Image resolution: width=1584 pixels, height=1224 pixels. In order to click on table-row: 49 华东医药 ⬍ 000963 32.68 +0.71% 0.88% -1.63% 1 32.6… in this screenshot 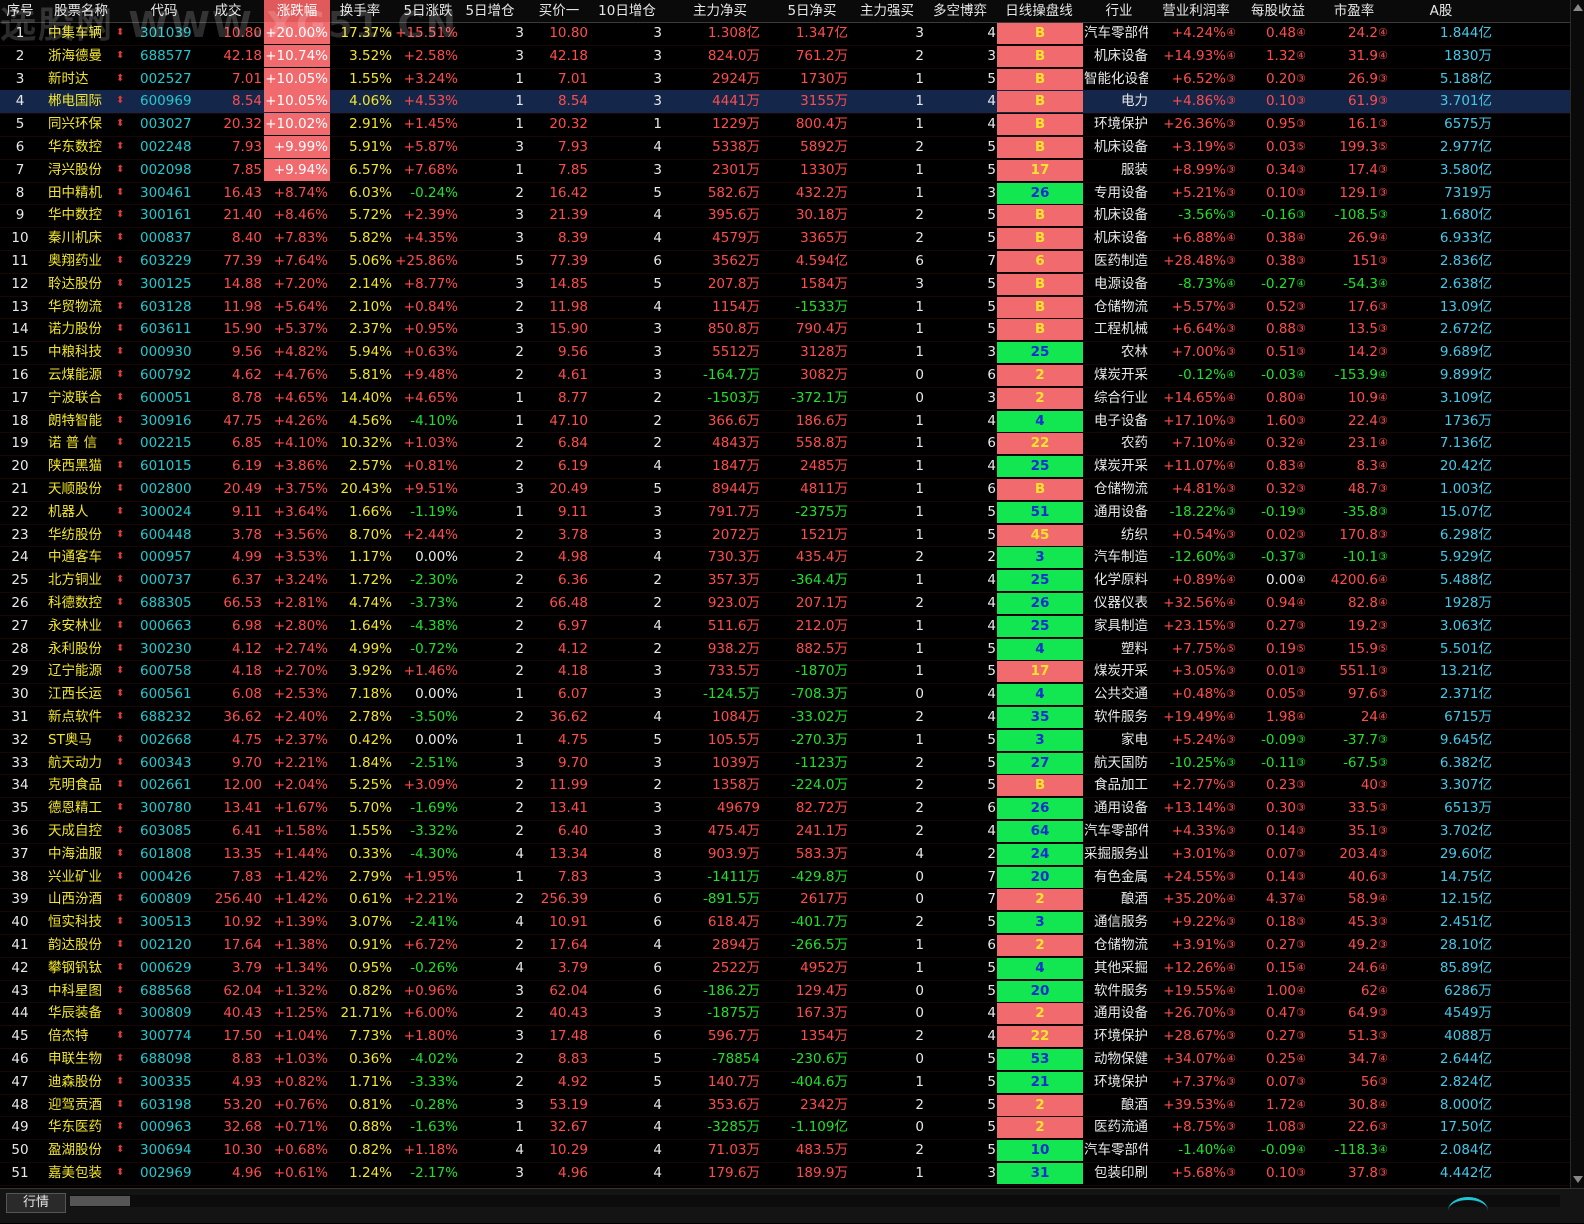, I will do `click(785, 1128)`.